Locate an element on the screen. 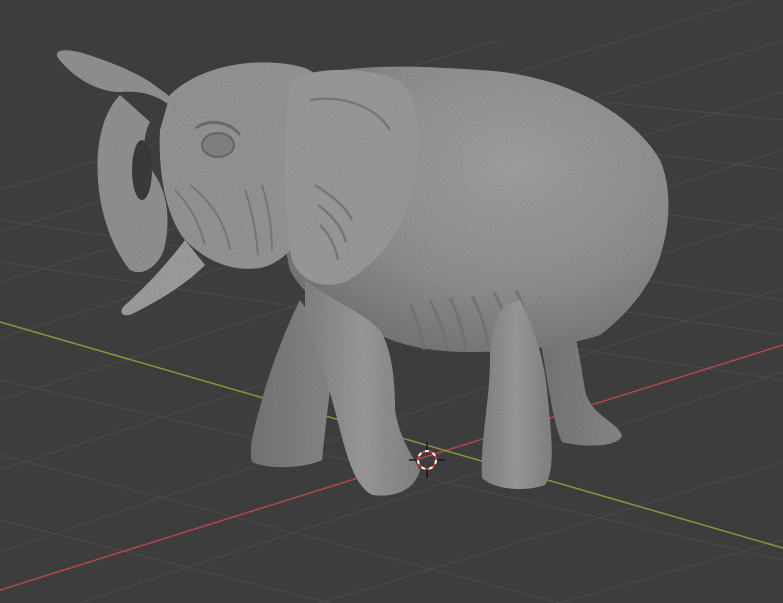  elephant-eye is located at coordinates (218, 145).